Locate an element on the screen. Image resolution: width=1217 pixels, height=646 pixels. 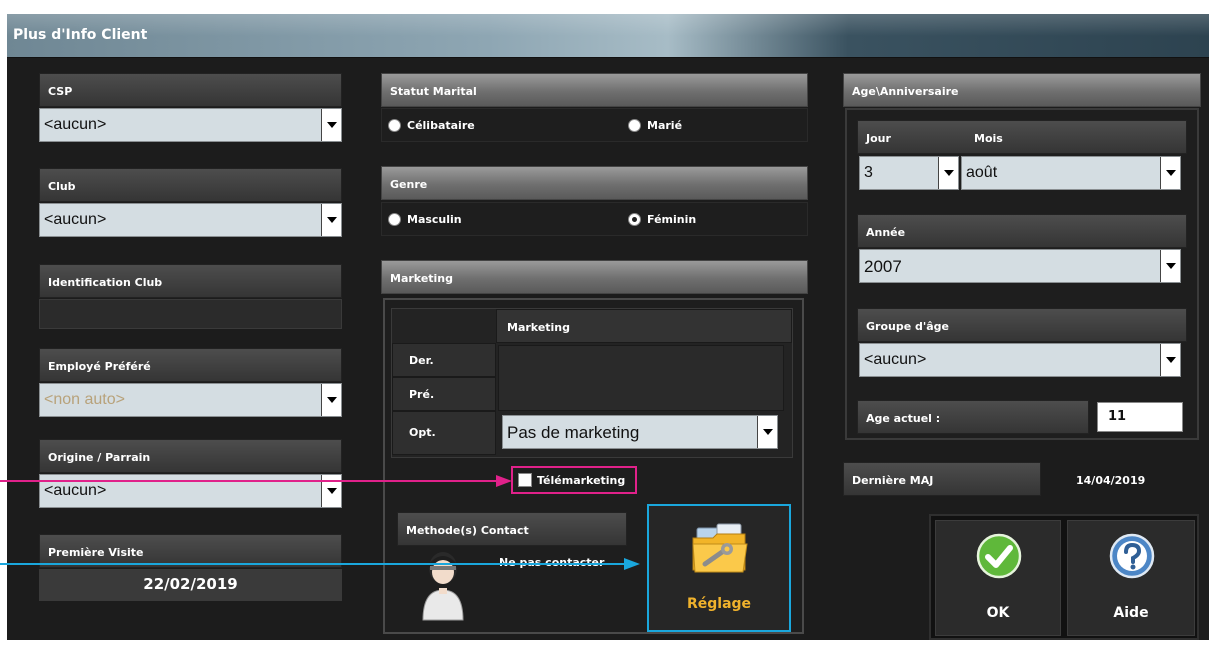
annotation-arrows is located at coordinates (320, 522).